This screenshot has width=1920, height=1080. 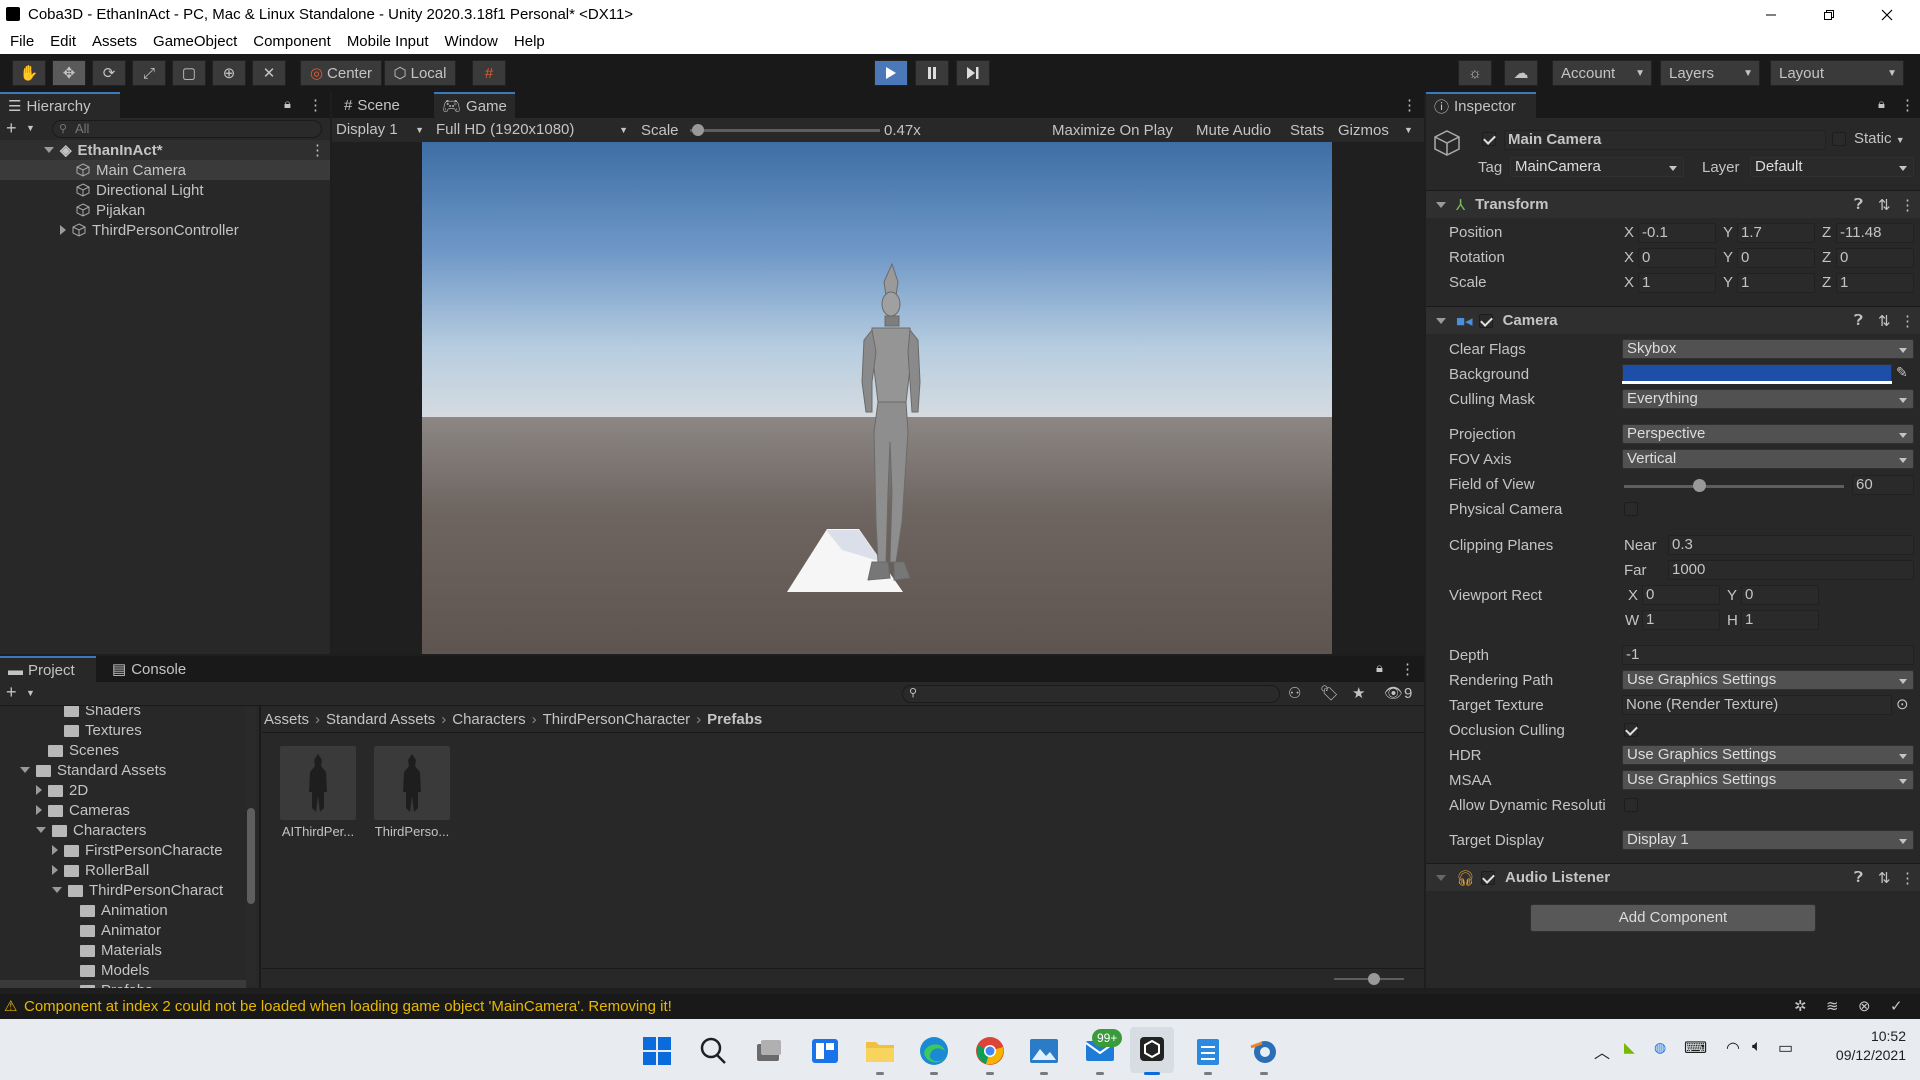 What do you see at coordinates (825, 1051) in the screenshot?
I see `widgets-icon` at bounding box center [825, 1051].